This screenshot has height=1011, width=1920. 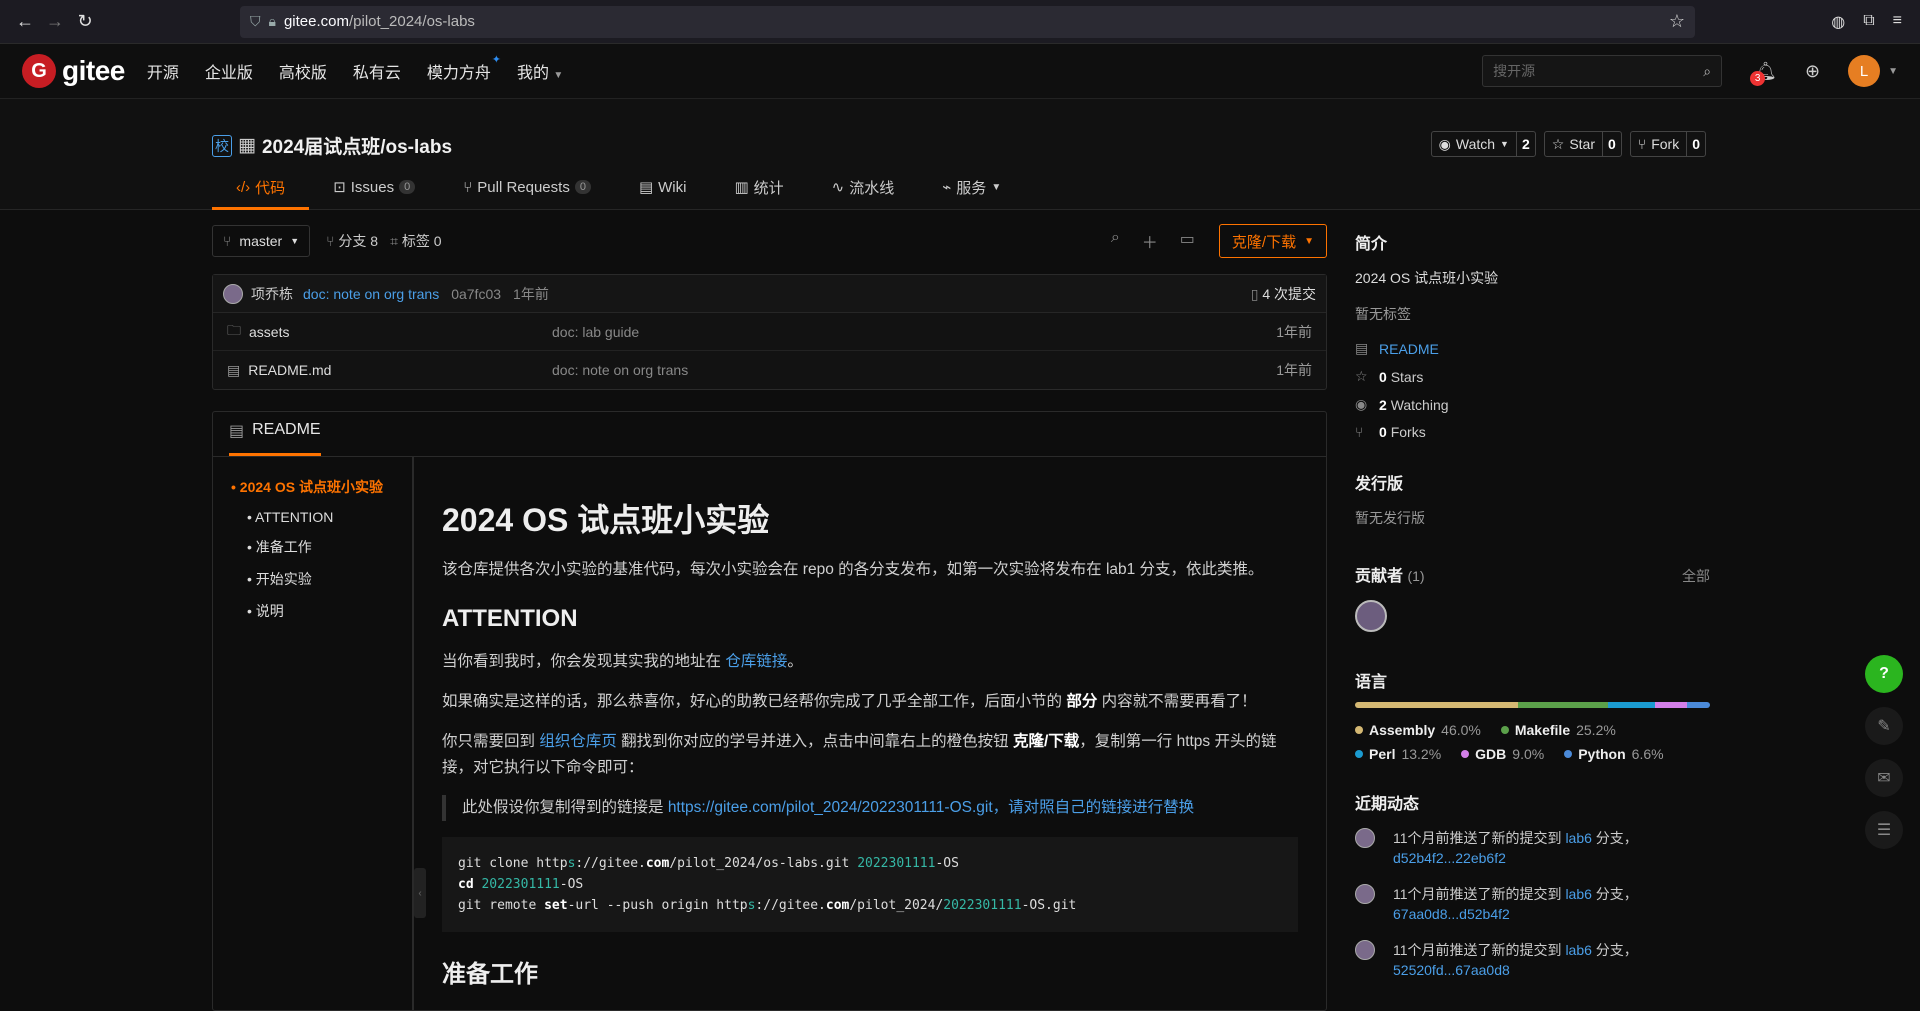 I want to click on commit-hash: 0a7fc03, so click(x=476, y=294).